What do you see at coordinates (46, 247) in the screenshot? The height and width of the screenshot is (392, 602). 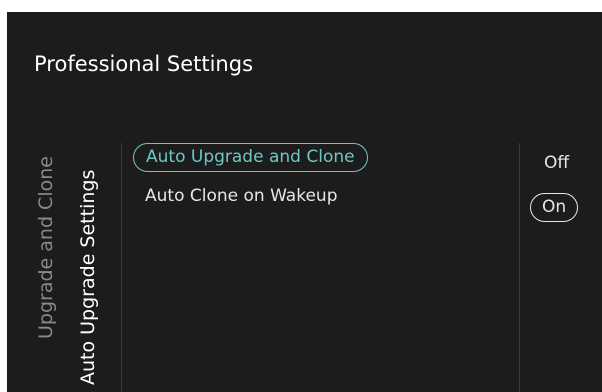 I see `tab-upgrade-and-clone: Upgrade and Clone` at bounding box center [46, 247].